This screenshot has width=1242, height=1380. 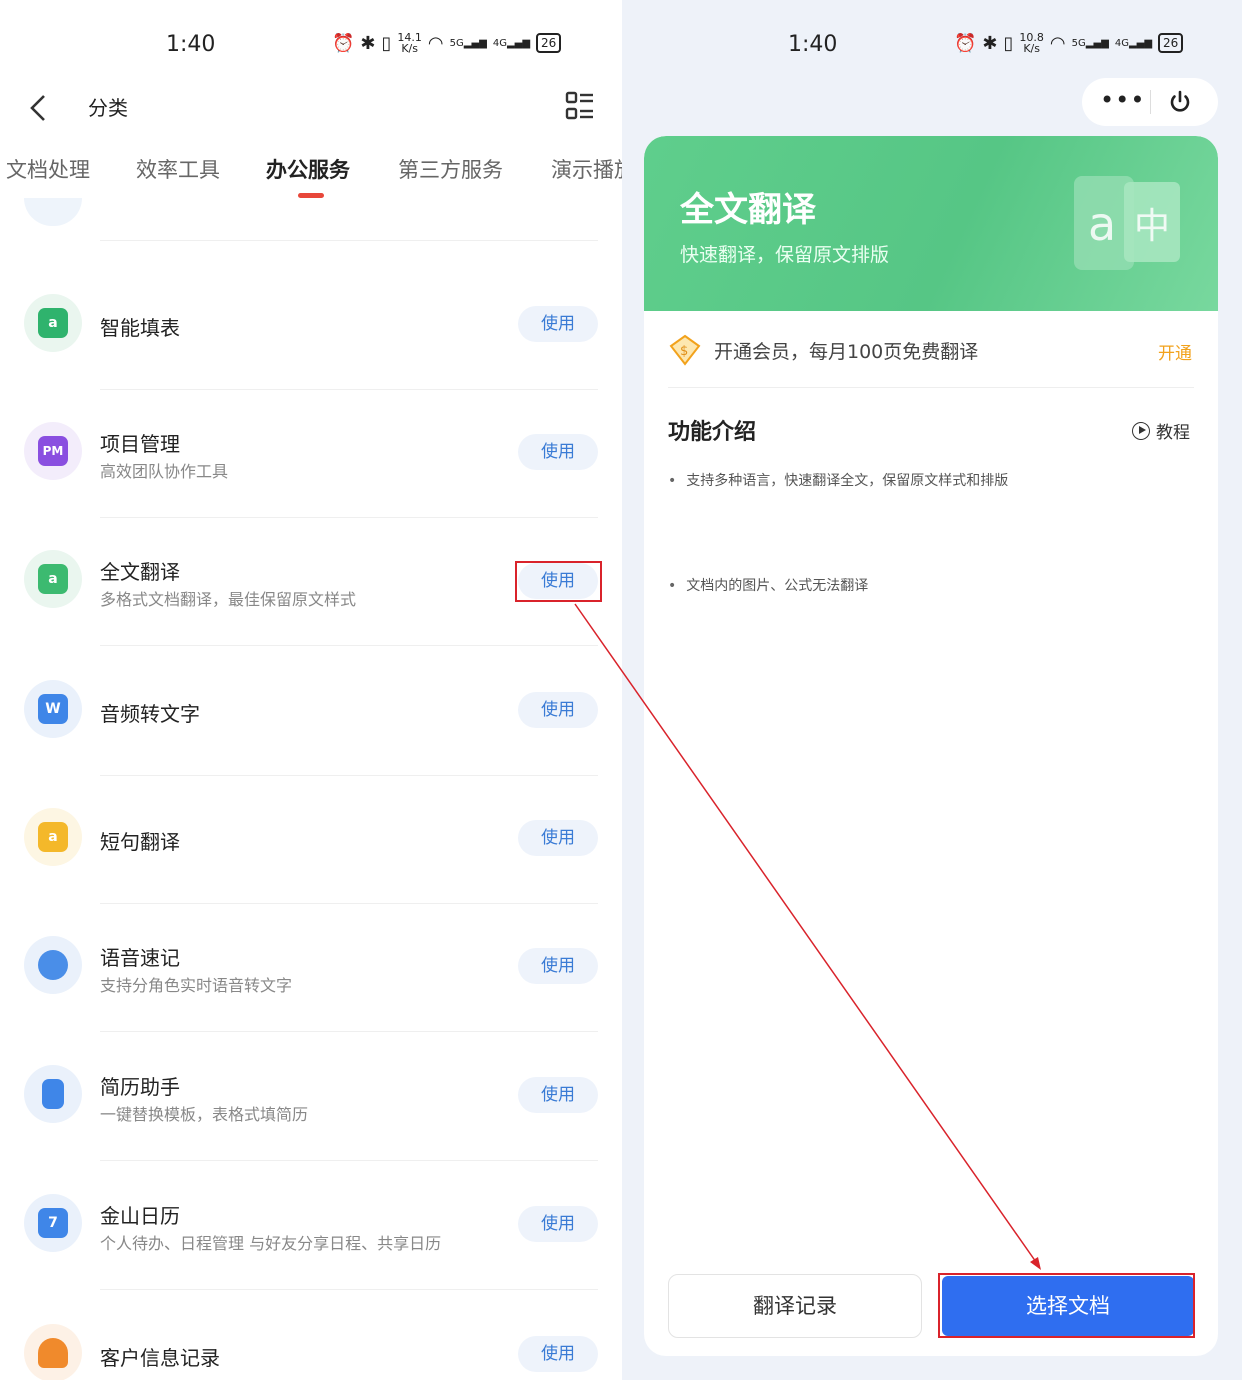 I want to click on feature-banner: 全文翻译 快速翻译，保留原文排版 a 中, so click(x=931, y=223).